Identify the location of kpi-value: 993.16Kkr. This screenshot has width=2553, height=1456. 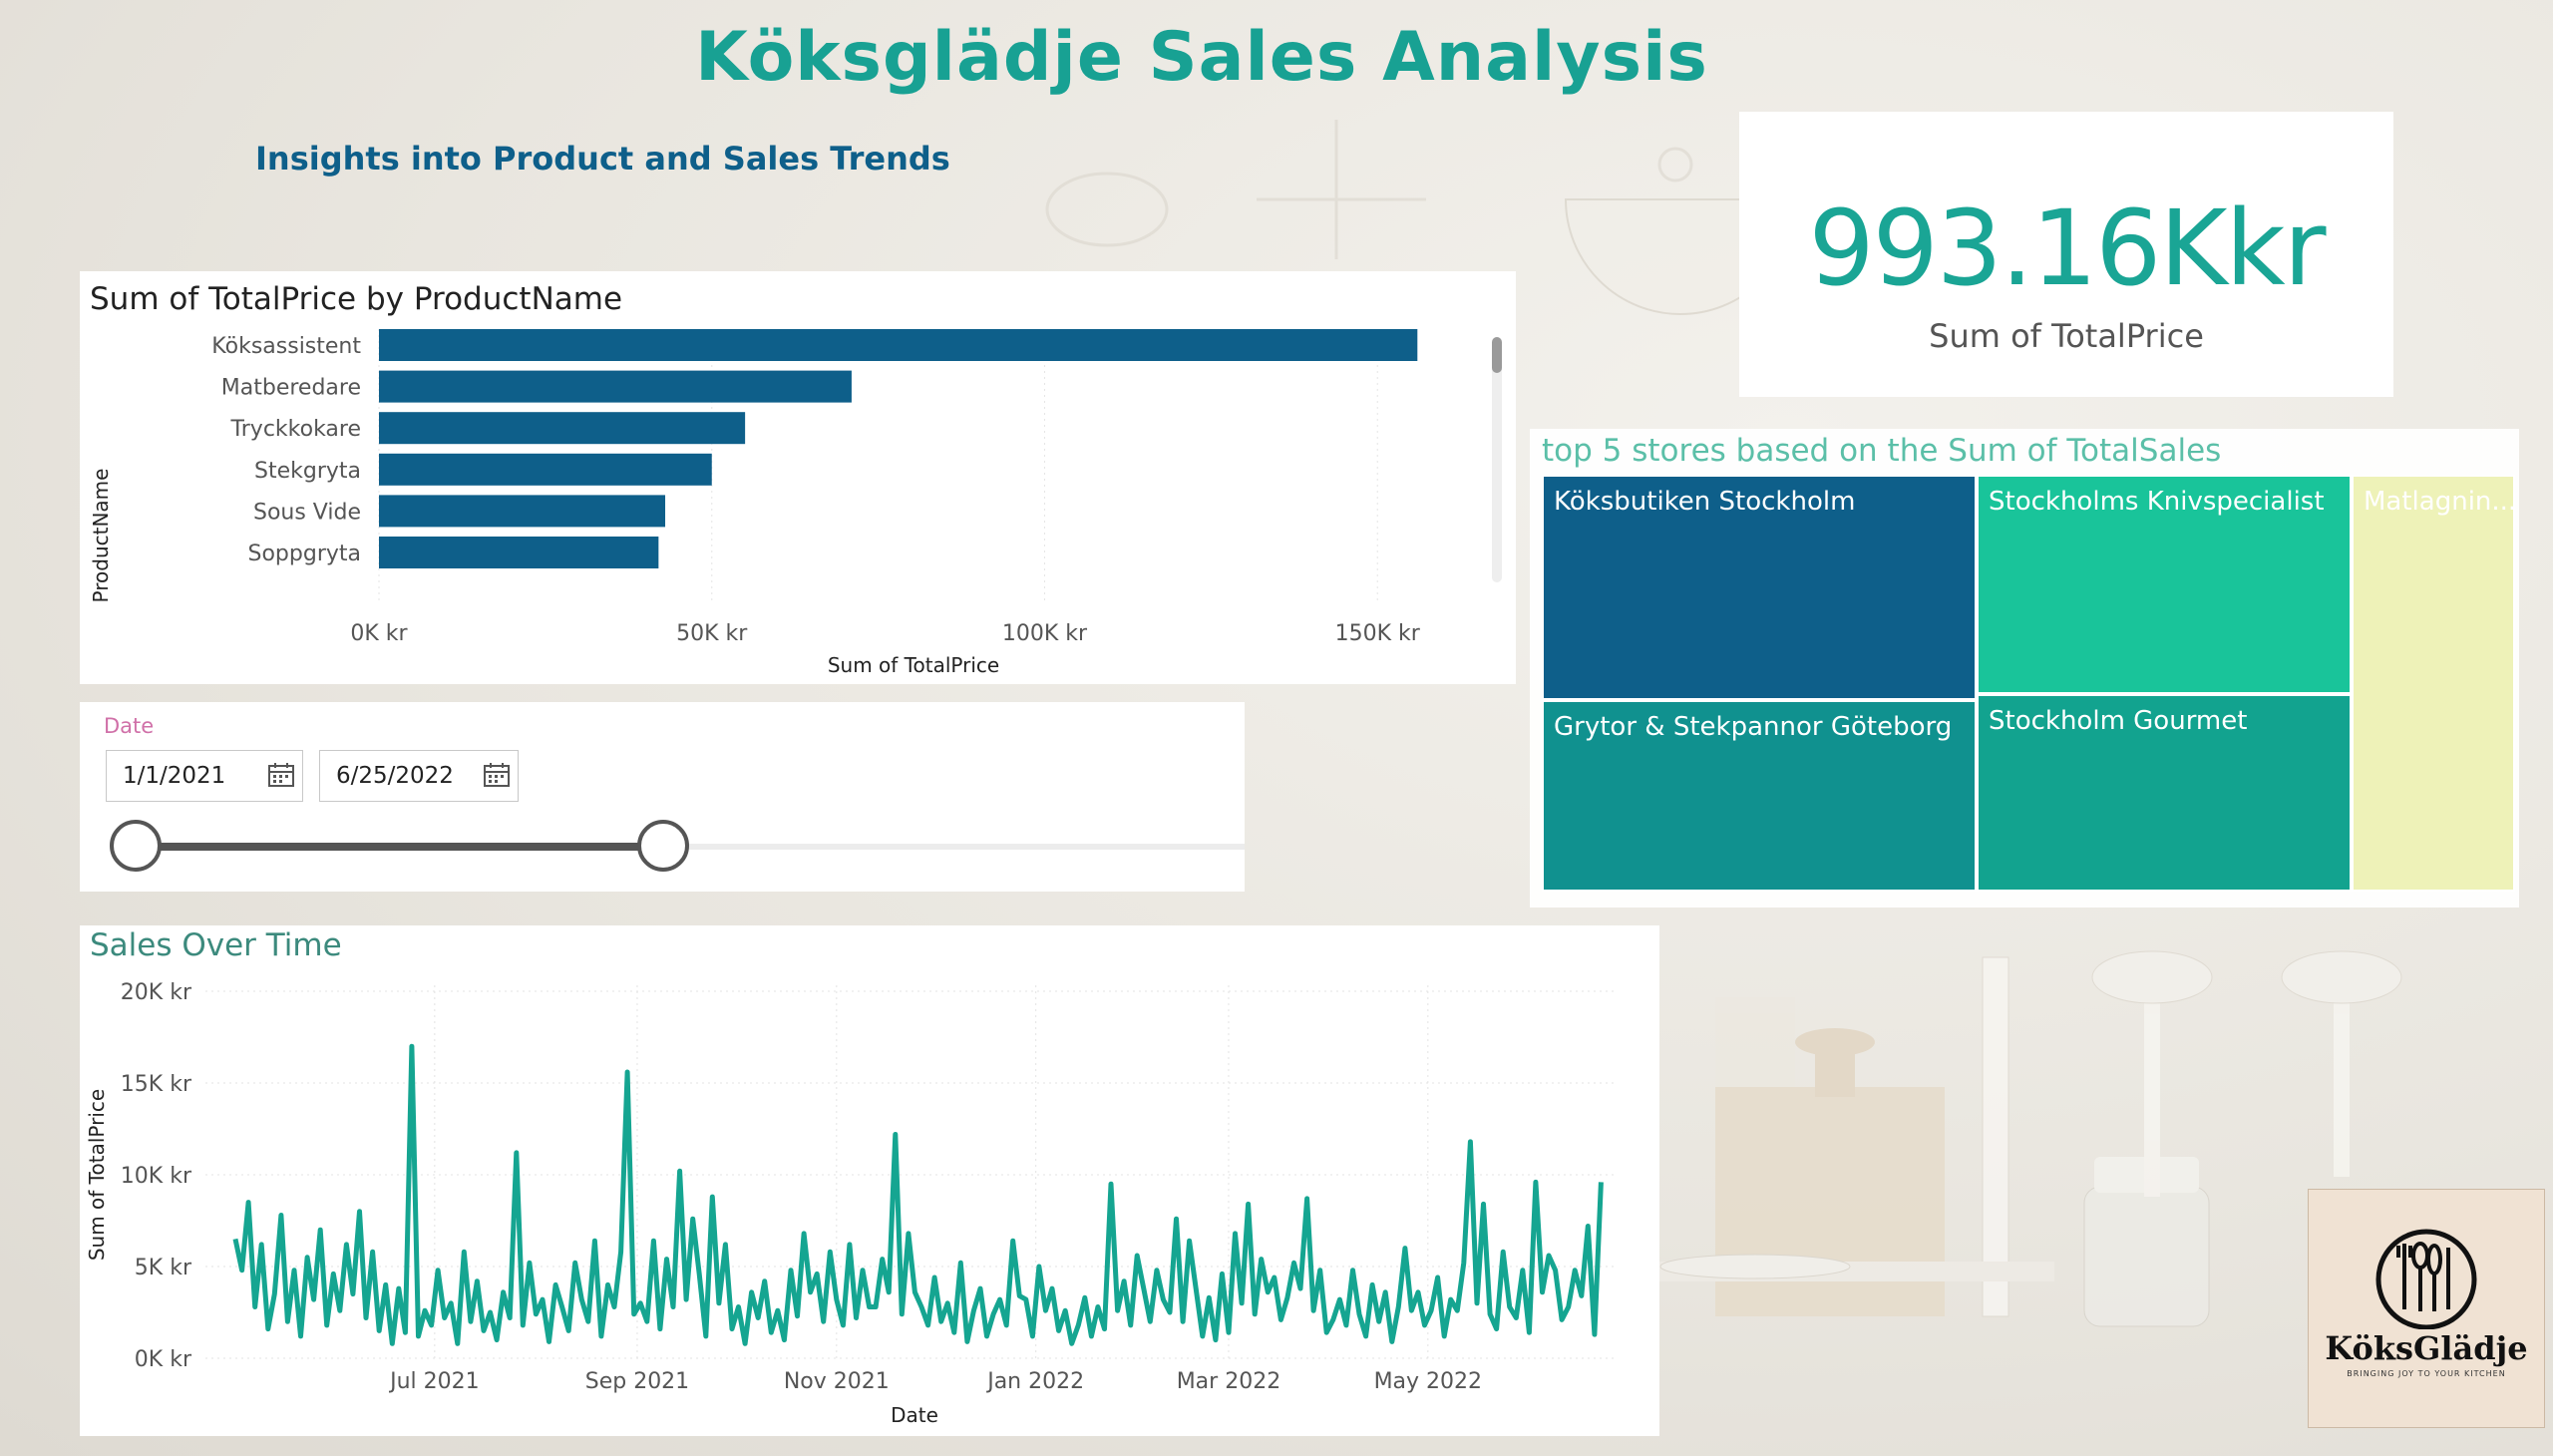
(2067, 248).